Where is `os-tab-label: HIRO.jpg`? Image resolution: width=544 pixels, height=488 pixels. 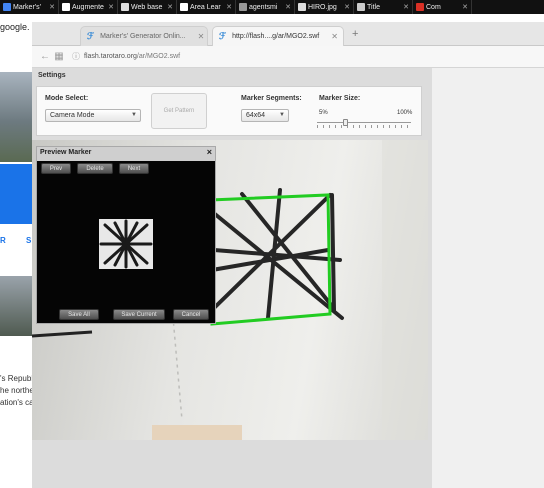 os-tab-label: HIRO.jpg is located at coordinates (322, 7).